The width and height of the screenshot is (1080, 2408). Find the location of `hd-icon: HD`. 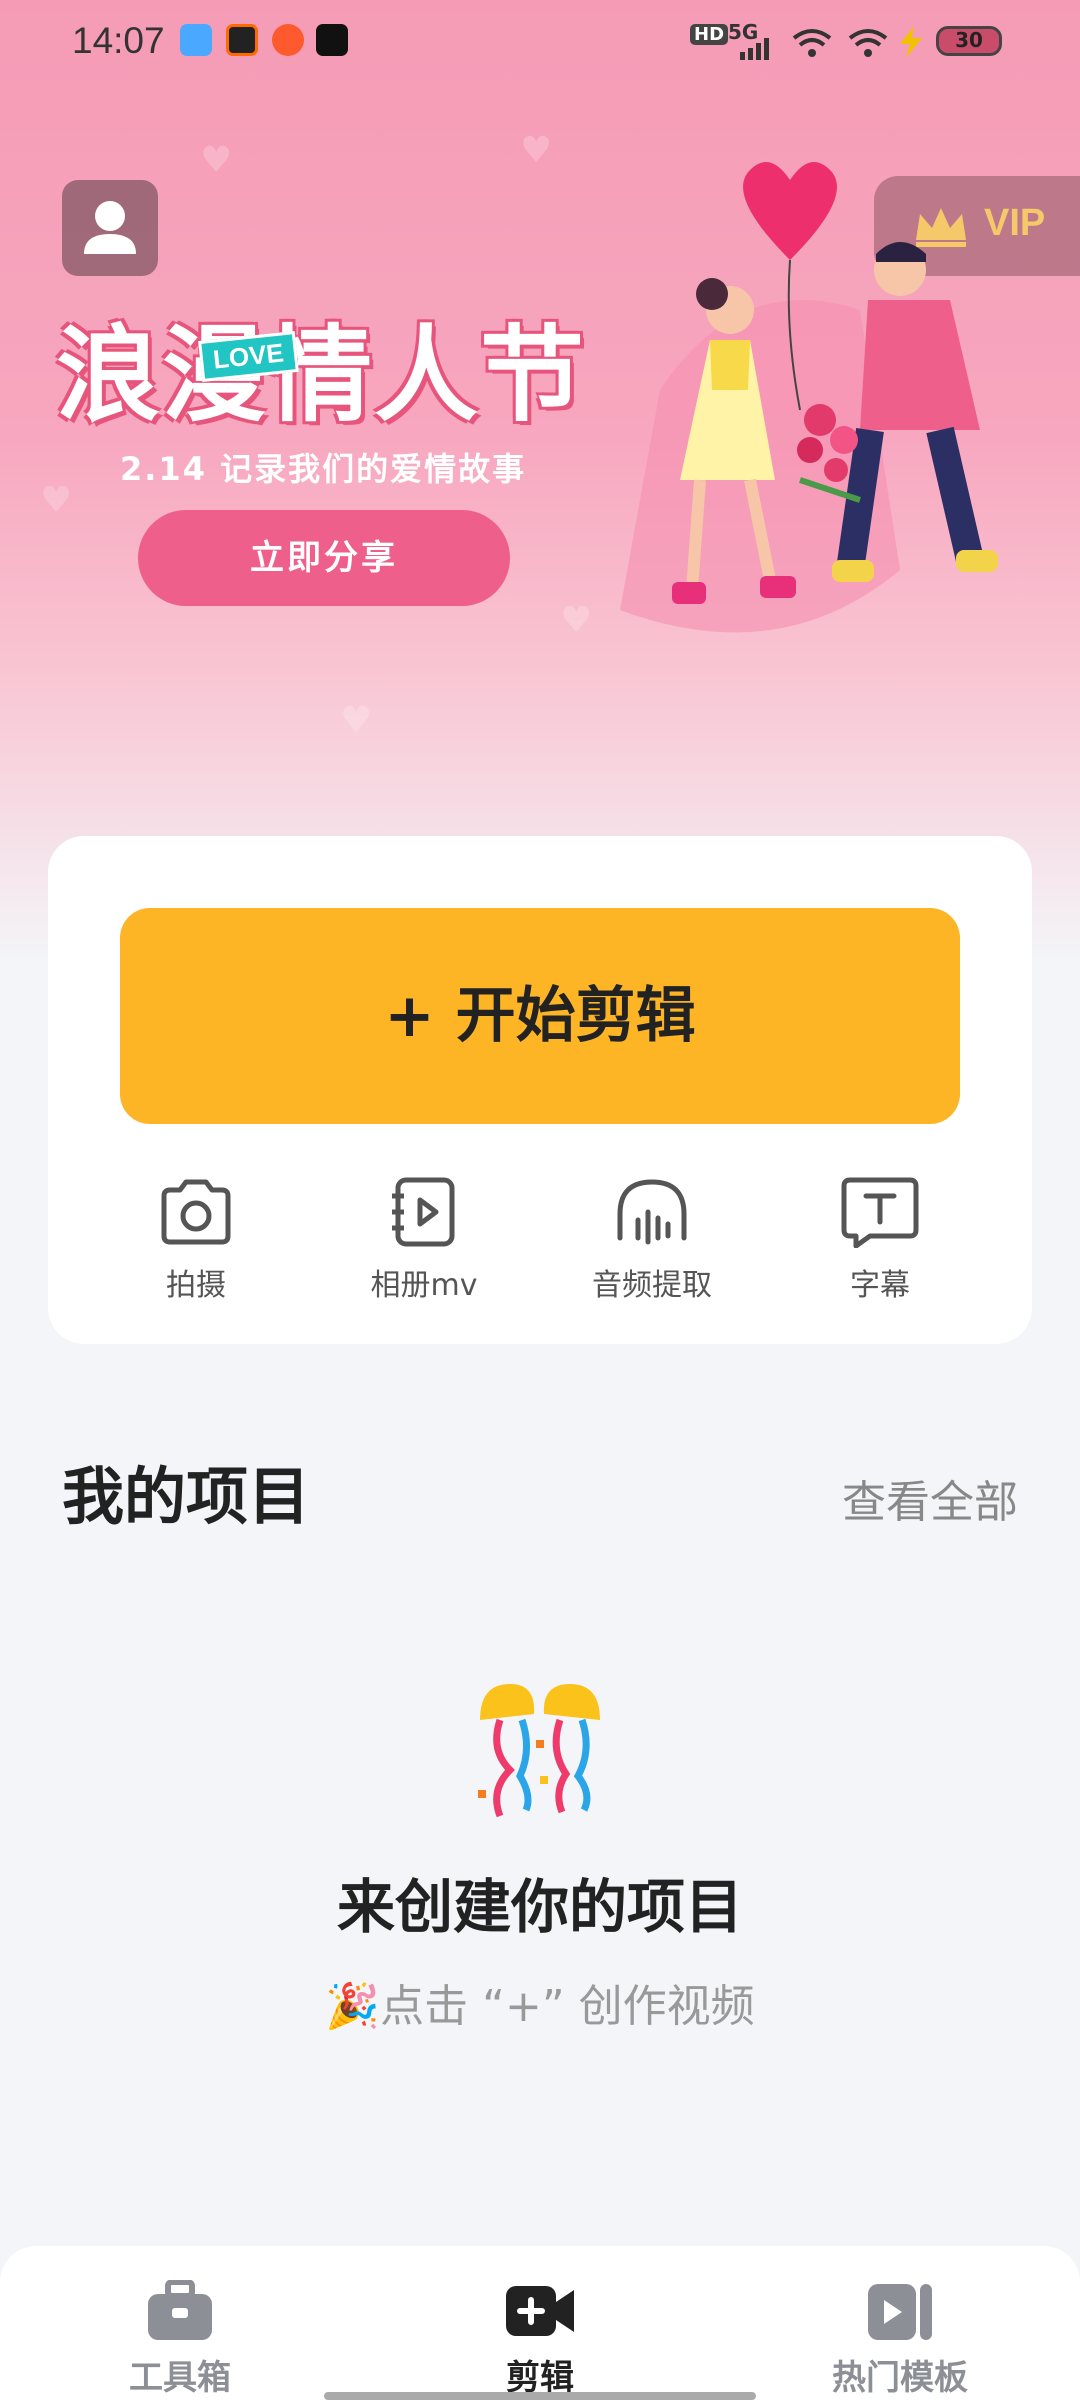

hd-icon: HD is located at coordinates (709, 34).